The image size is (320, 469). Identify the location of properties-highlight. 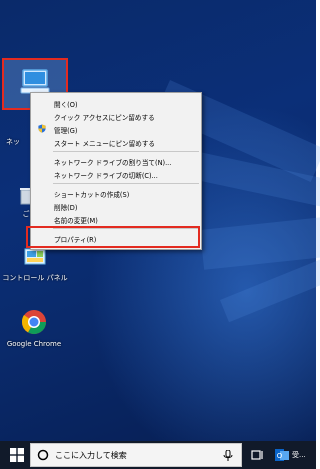
(113, 237).